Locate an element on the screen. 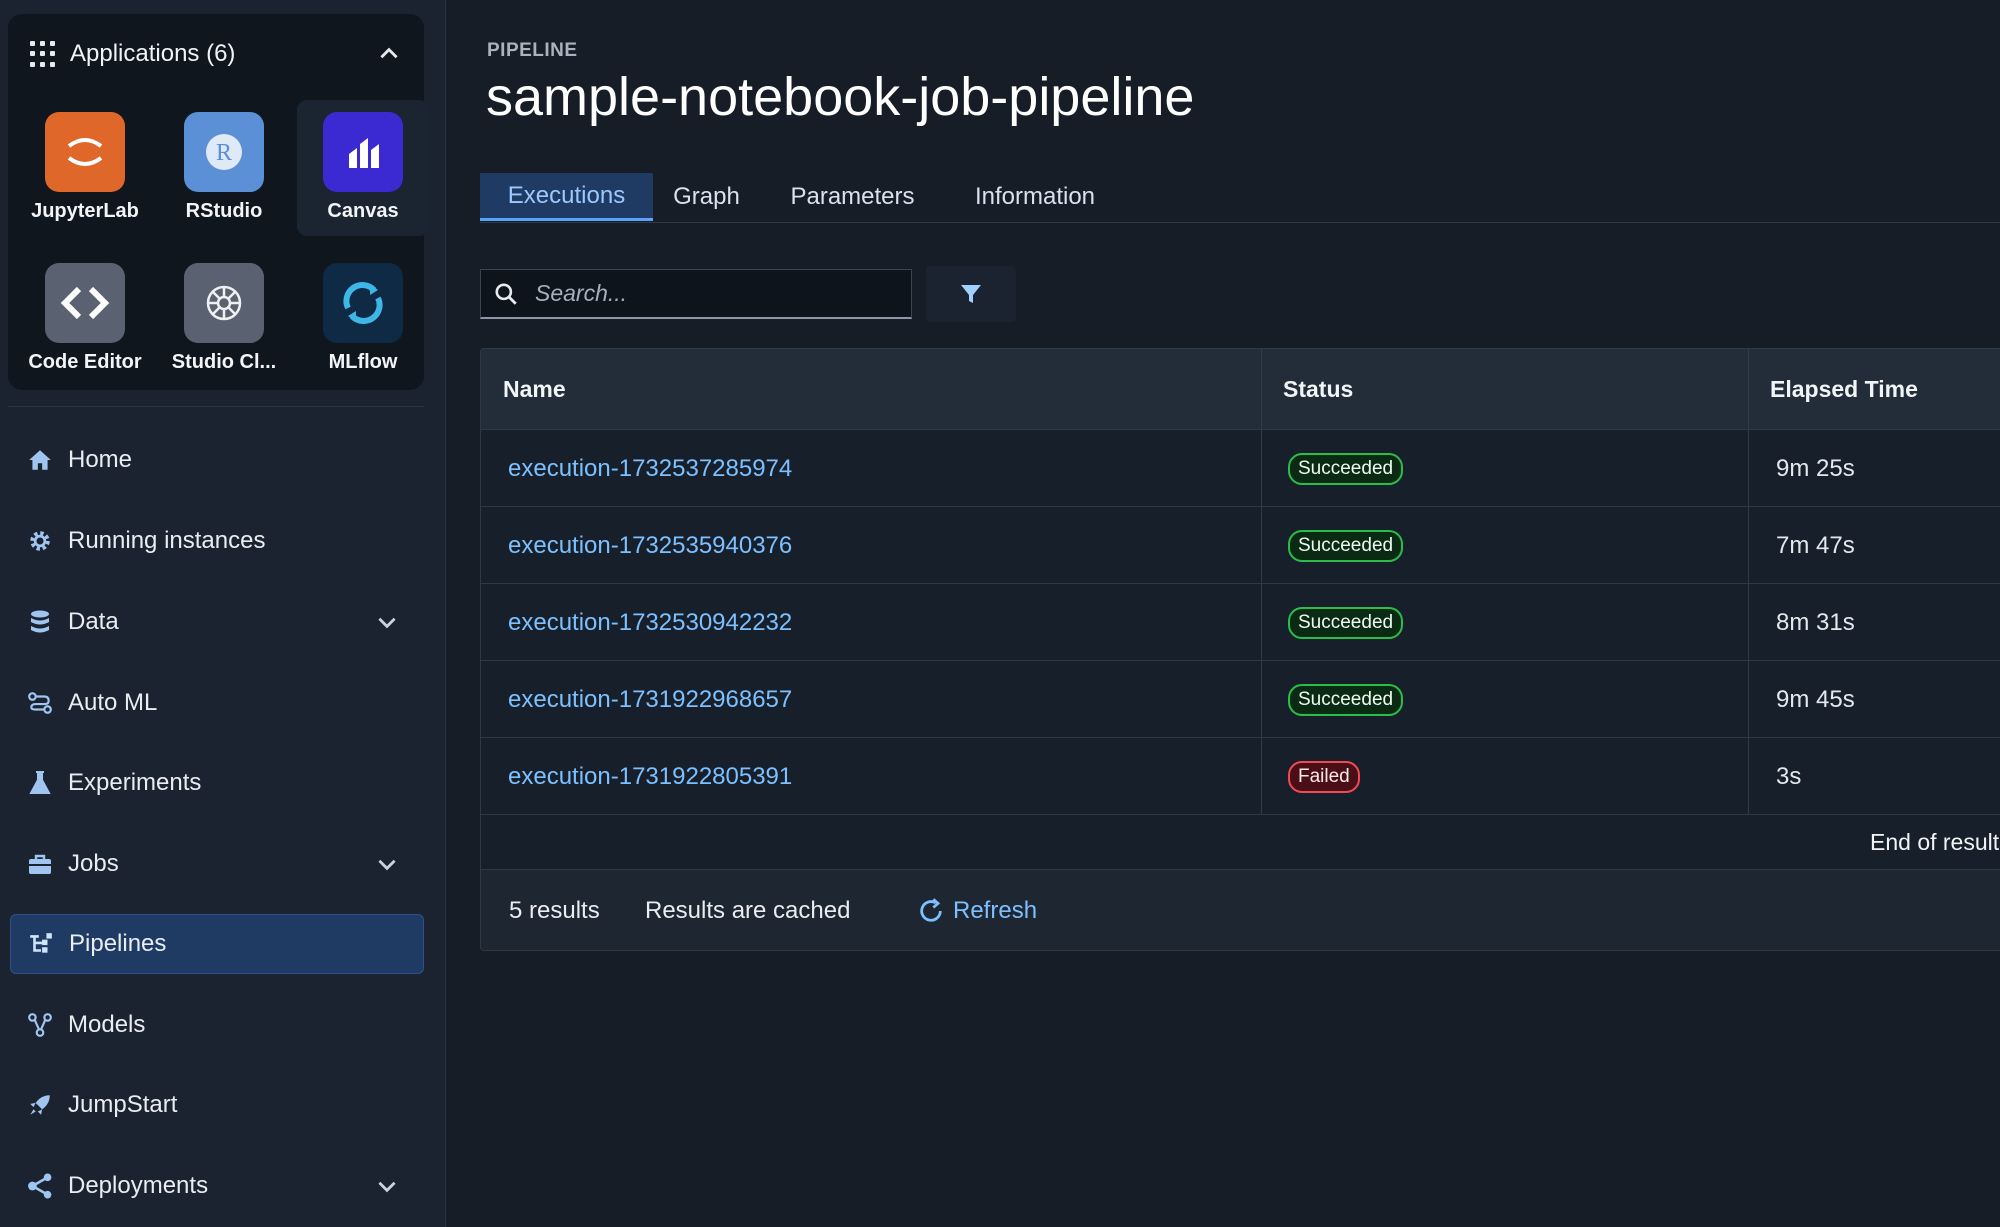  table-row: execution-1732537285974 Succeeded 9m 25s is located at coordinates (1240, 468).